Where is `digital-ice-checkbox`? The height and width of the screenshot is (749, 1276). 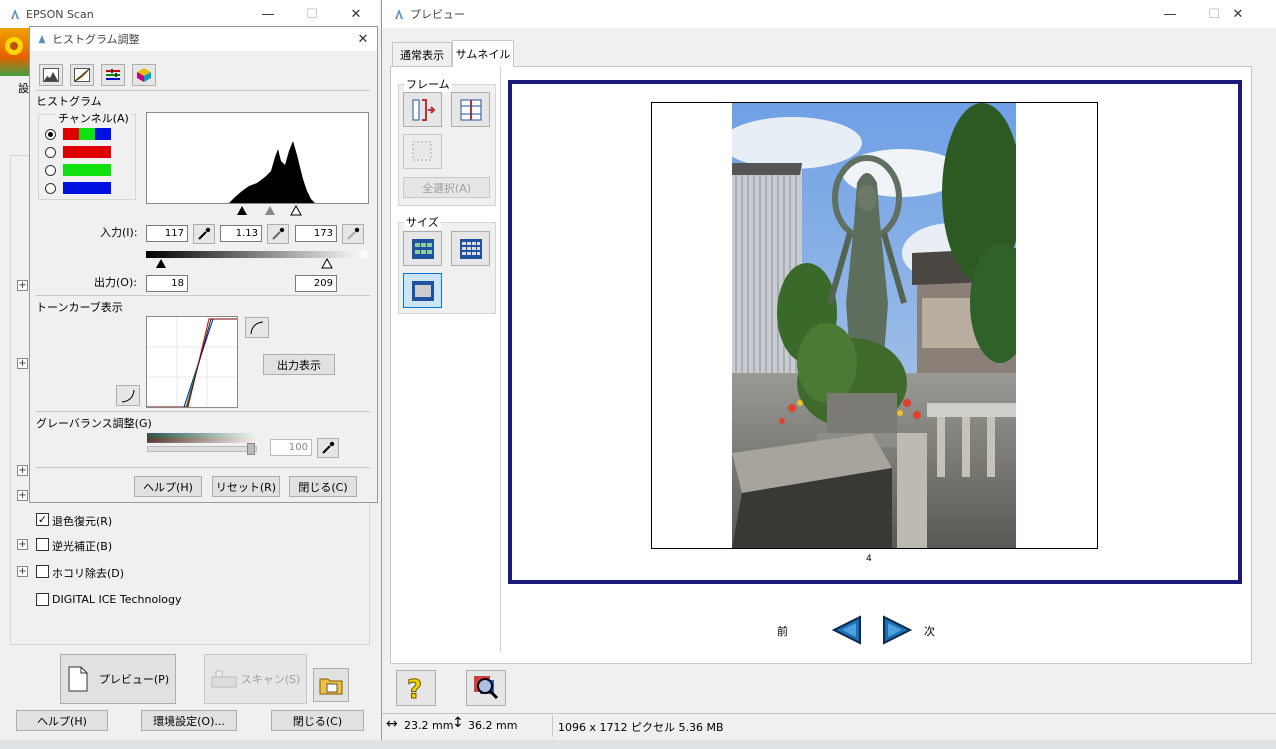
digital-ice-checkbox is located at coordinates (42, 599).